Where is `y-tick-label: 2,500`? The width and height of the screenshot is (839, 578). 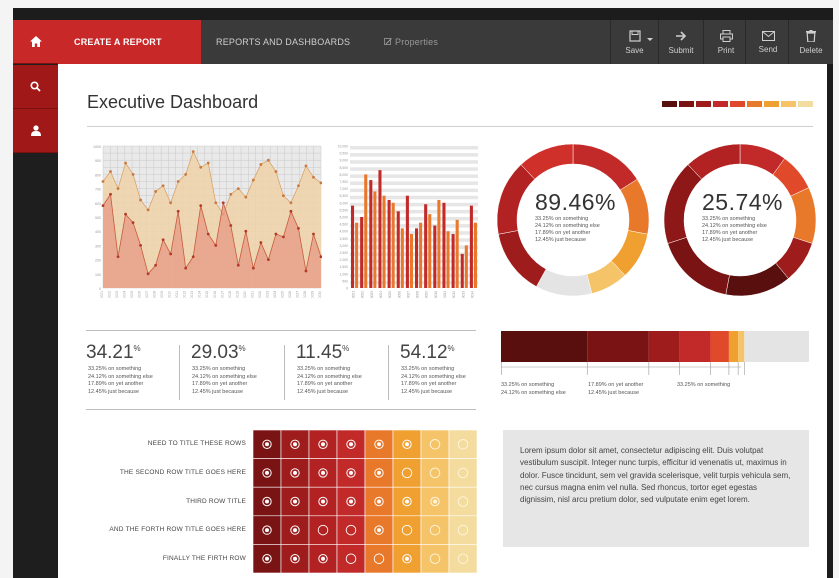 y-tick-label: 2,500 is located at coordinates (344, 253).